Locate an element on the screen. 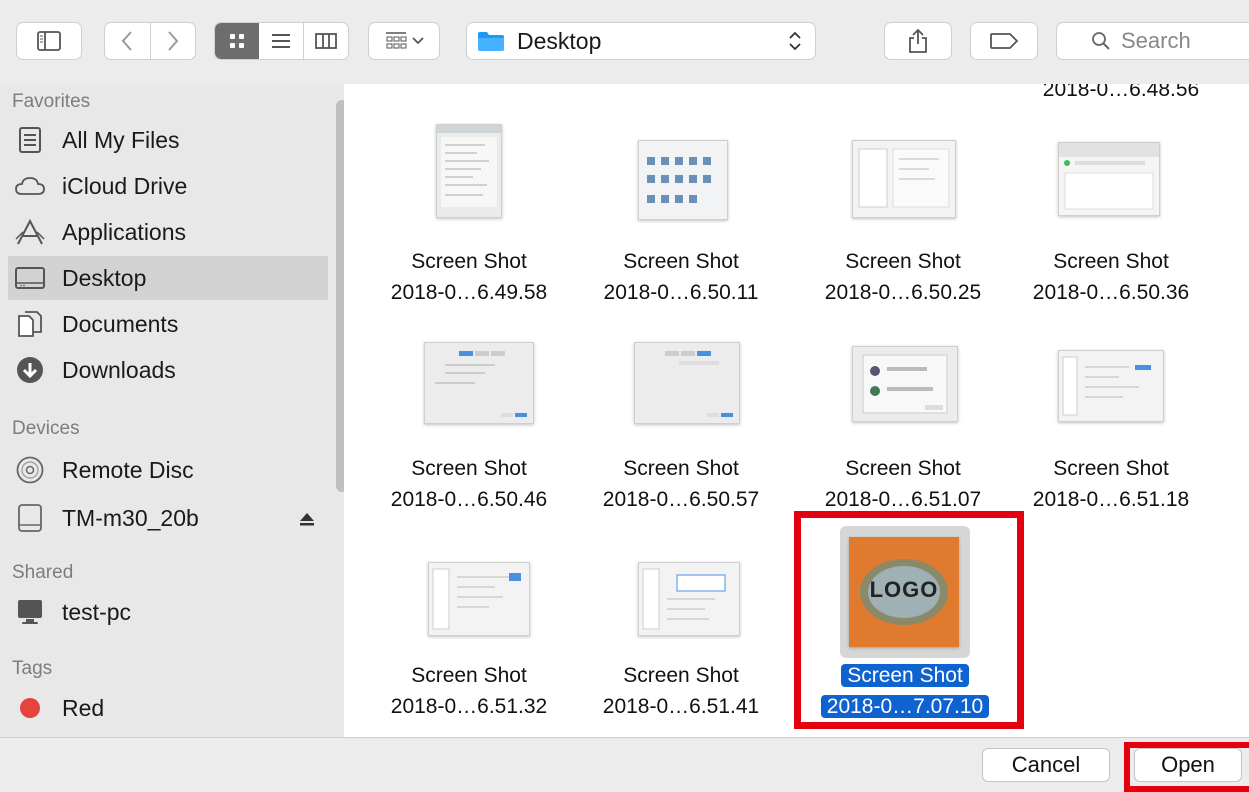 The height and width of the screenshot is (792, 1249). tag-icon is located at coordinates (1004, 41).